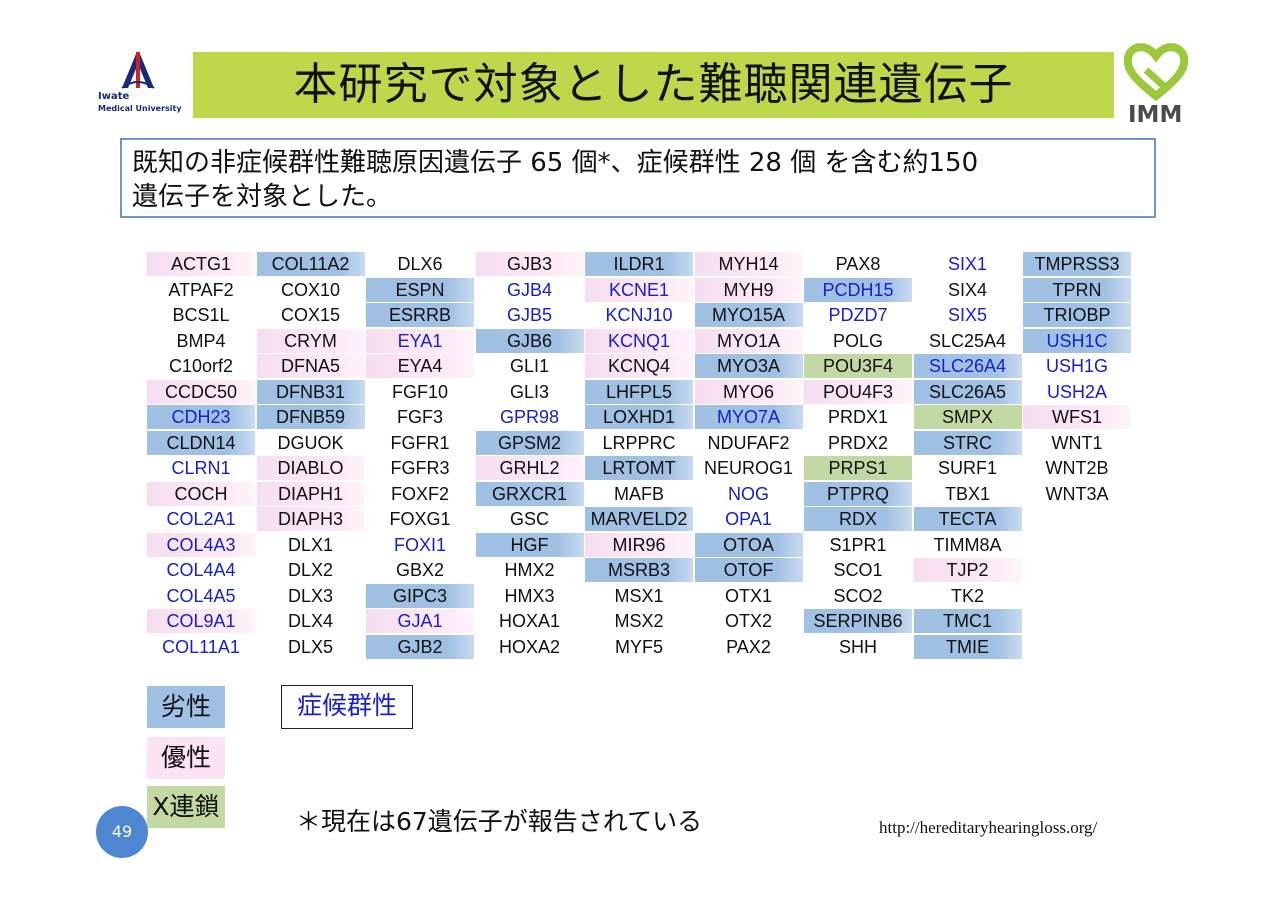  I want to click on gene-cell: CRYM, so click(310, 340).